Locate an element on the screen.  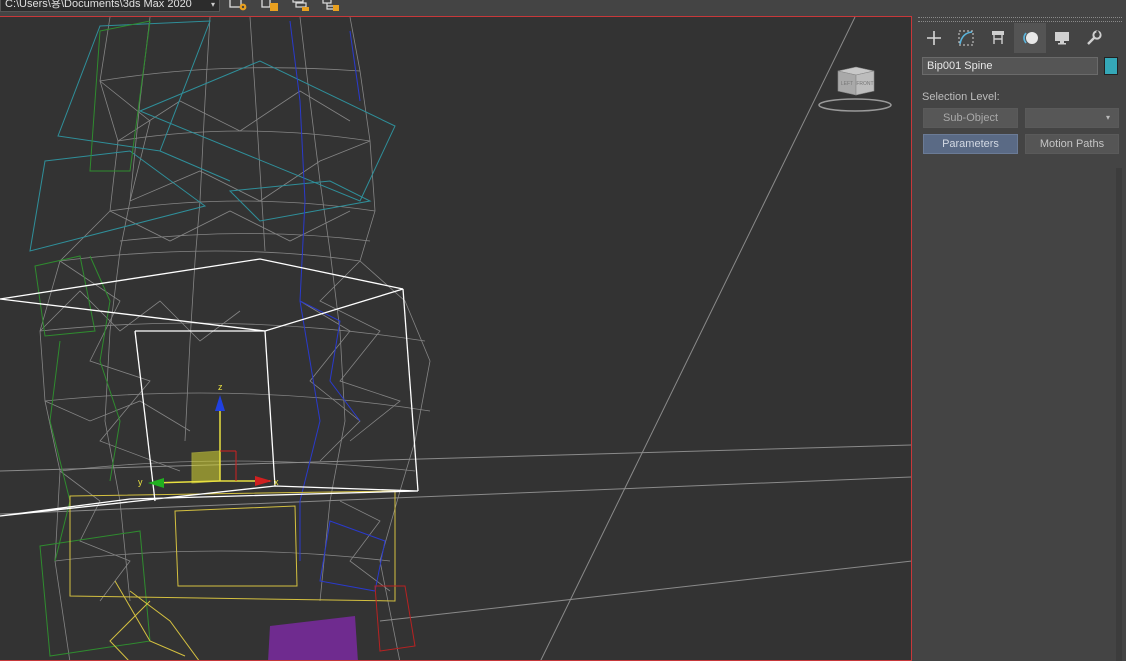
plus-icon is located at coordinates (934, 38).